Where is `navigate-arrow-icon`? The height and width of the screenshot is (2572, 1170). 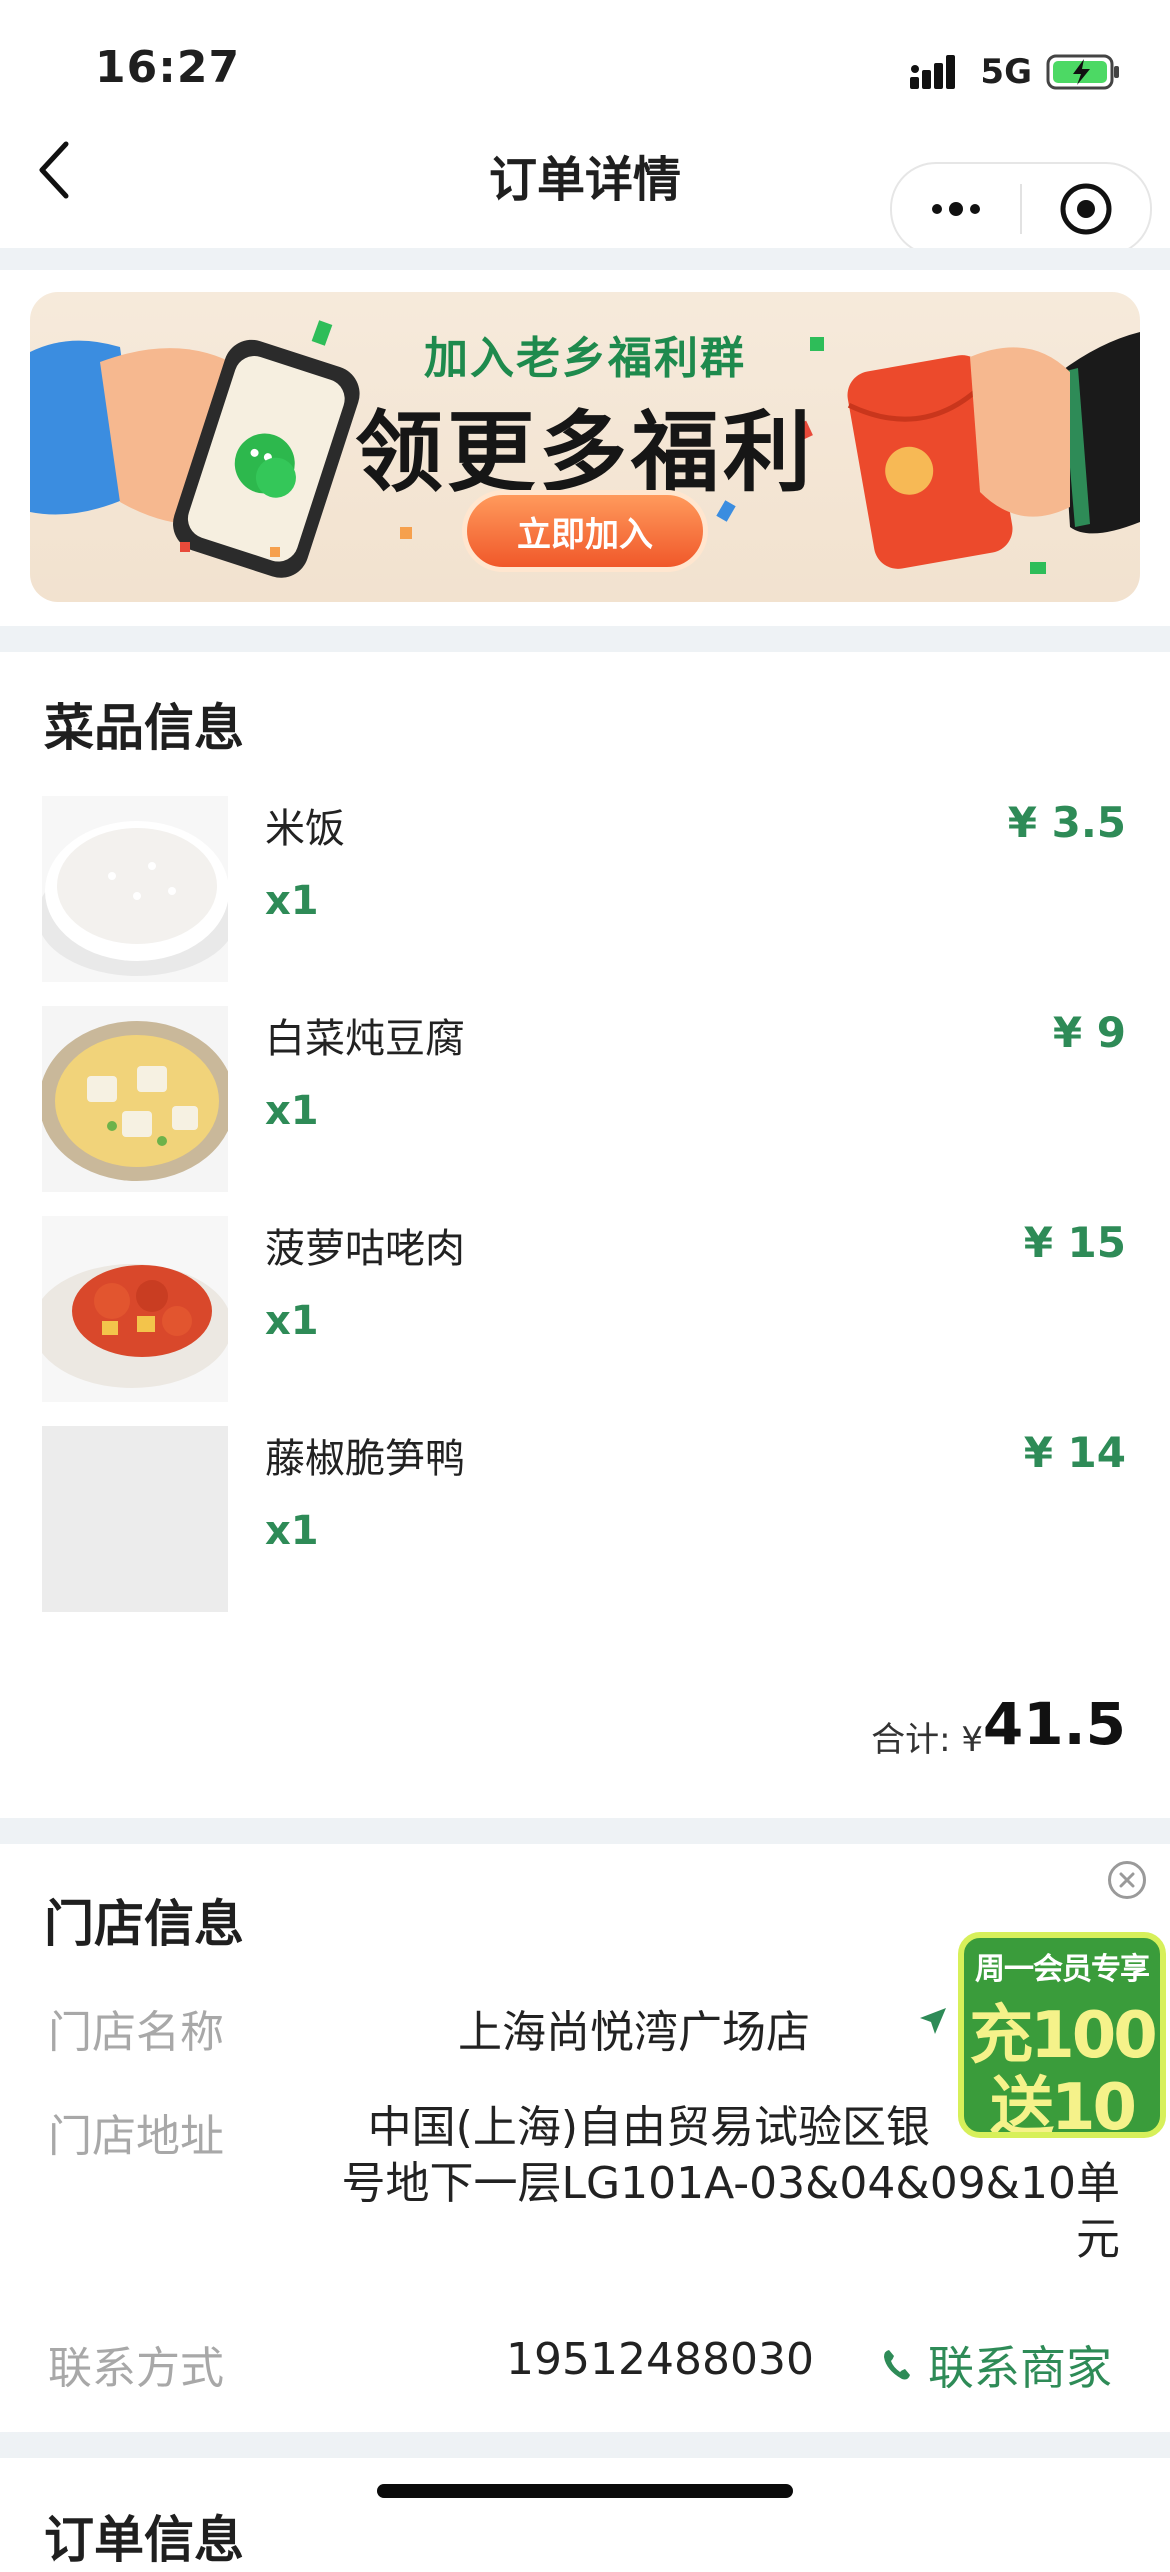 navigate-arrow-icon is located at coordinates (933, 2021).